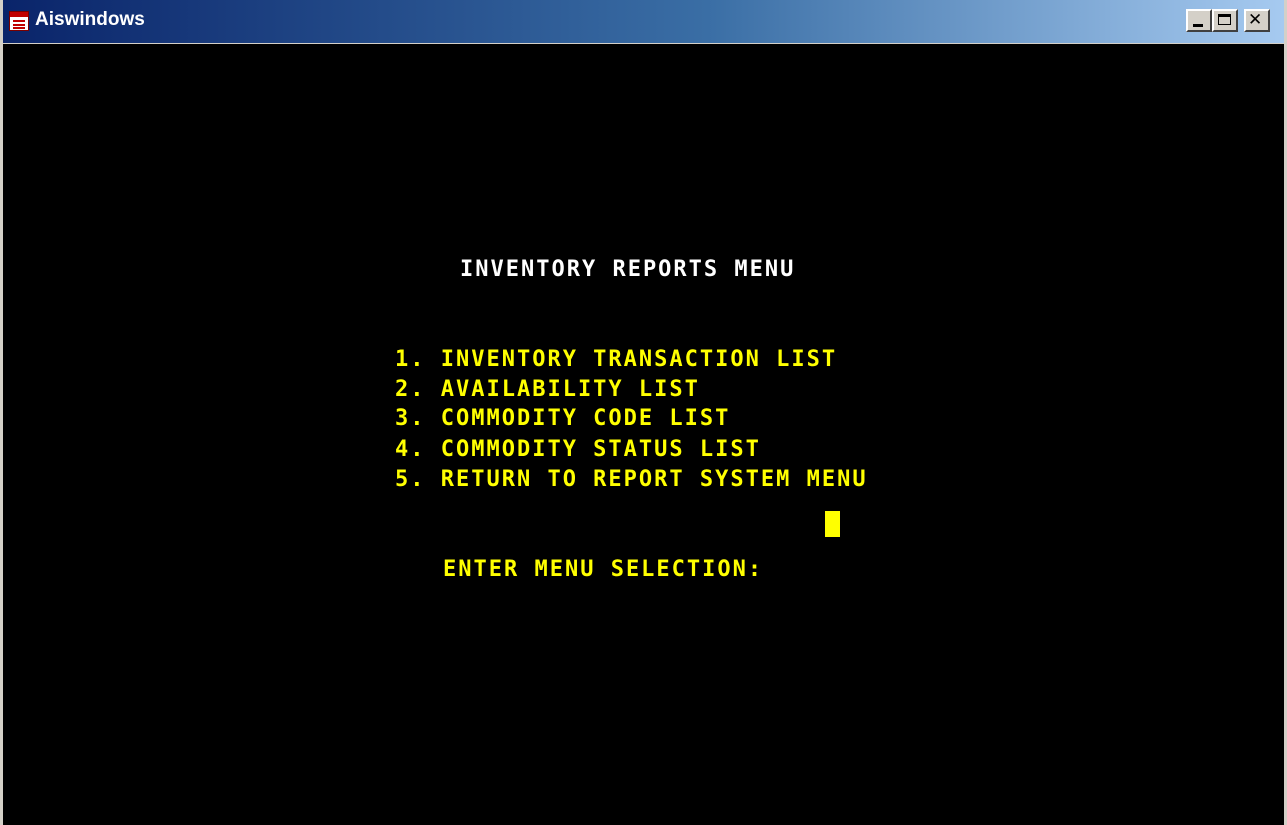 Image resolution: width=1287 pixels, height=825 pixels. What do you see at coordinates (631, 479) in the screenshot?
I see `menu-item-5: 5. RETURN TO REPORT SYSTEM MENU` at bounding box center [631, 479].